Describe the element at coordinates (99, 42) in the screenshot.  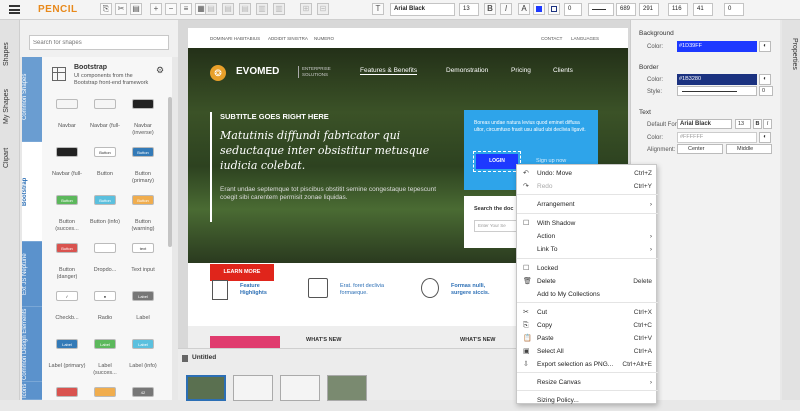
I see `search-input` at that location.